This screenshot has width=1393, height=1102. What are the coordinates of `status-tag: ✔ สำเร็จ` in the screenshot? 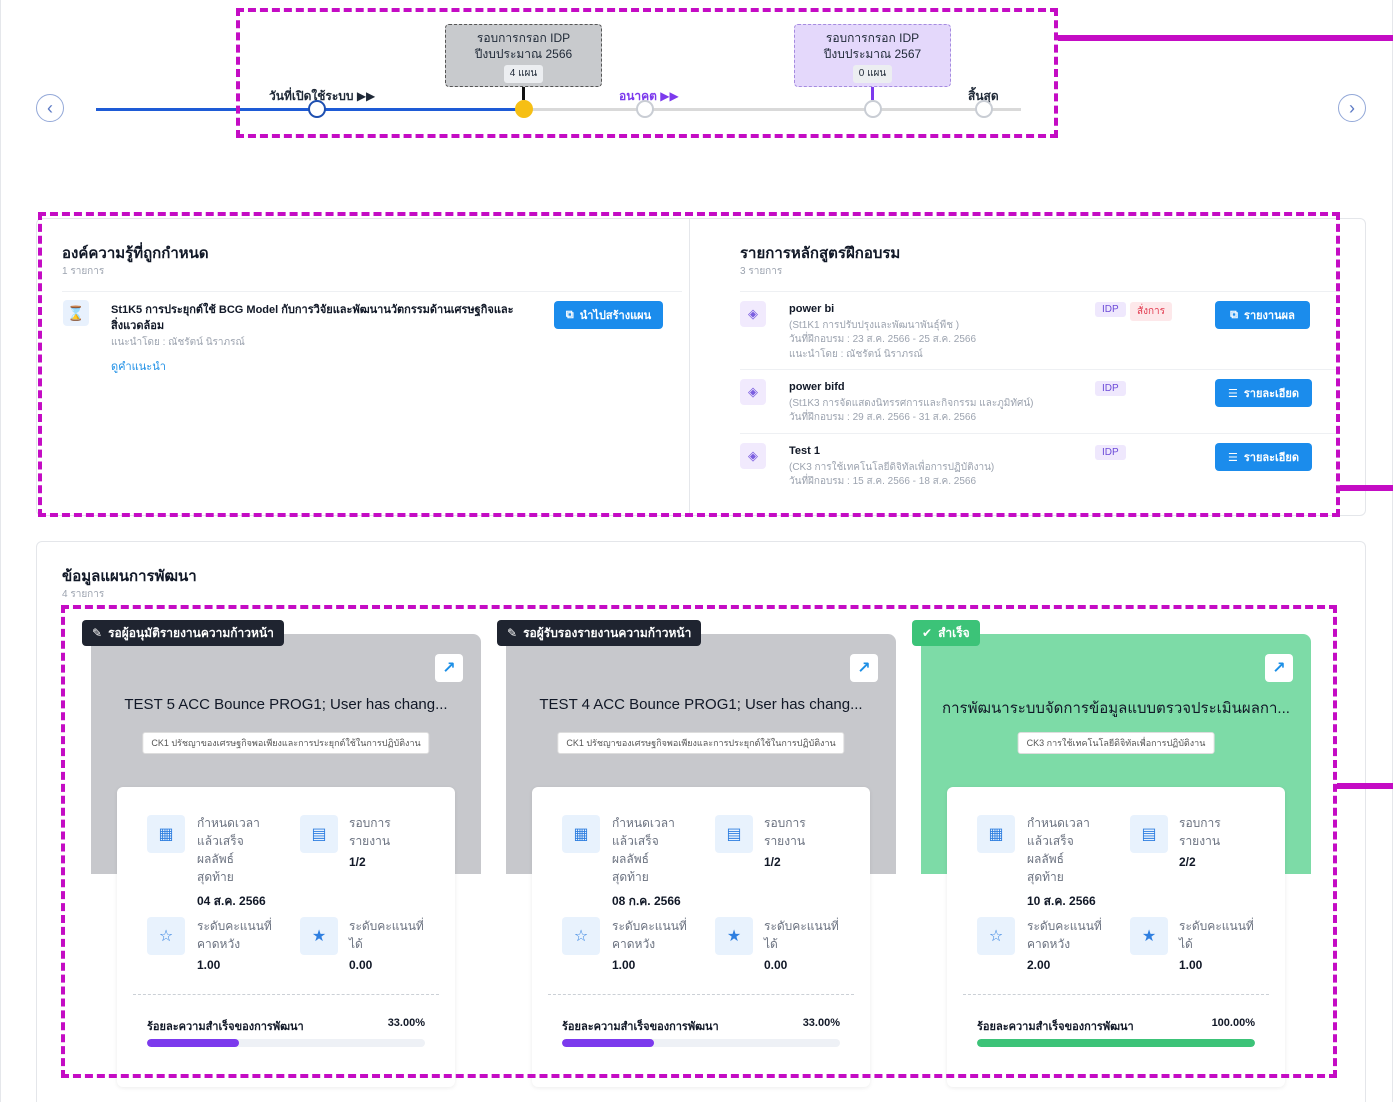 It's located at (946, 633).